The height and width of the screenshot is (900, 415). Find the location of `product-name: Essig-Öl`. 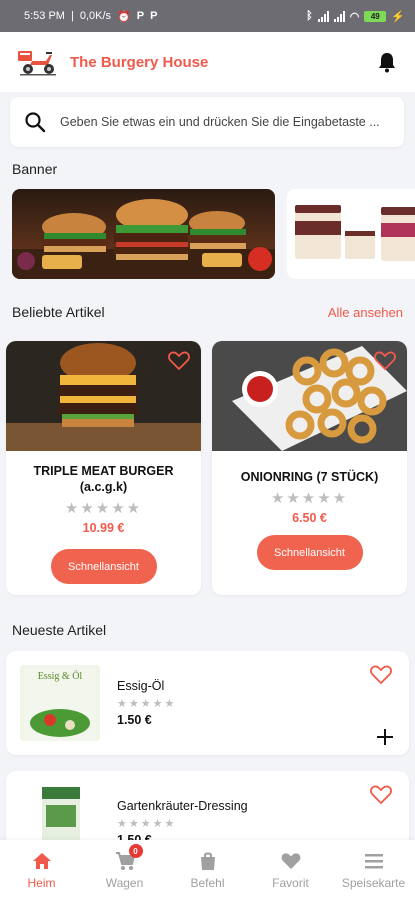

product-name: Essig-Öl is located at coordinates (141, 686).